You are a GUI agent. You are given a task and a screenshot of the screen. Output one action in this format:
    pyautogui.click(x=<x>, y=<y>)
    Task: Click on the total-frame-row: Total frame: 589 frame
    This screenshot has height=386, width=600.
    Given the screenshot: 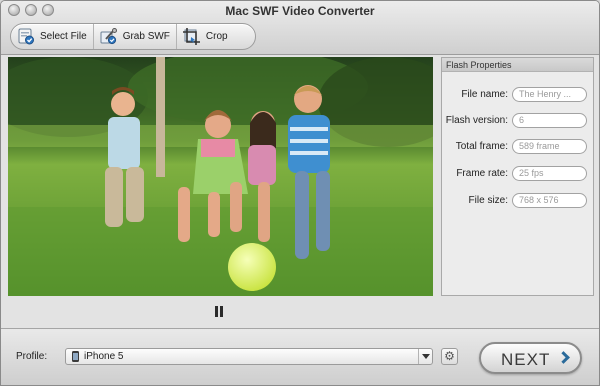 What is the action you would take?
    pyautogui.click(x=517, y=147)
    